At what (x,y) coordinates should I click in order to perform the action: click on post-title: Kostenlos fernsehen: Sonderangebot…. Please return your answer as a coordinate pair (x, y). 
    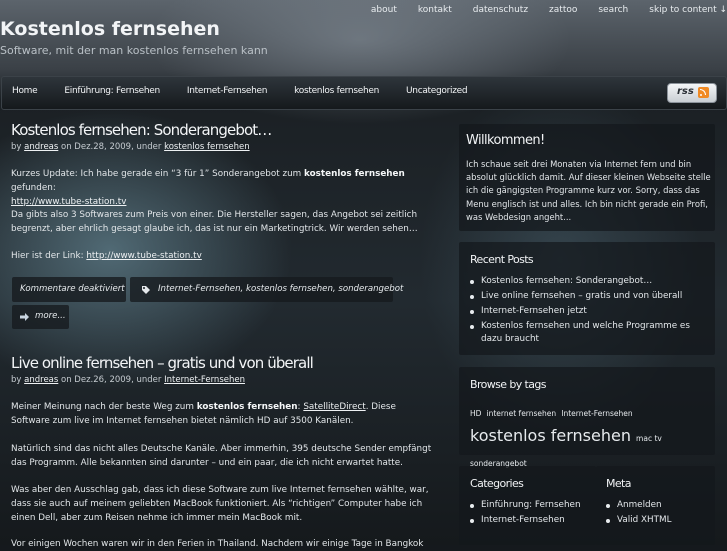
    Looking at the image, I should click on (141, 130).